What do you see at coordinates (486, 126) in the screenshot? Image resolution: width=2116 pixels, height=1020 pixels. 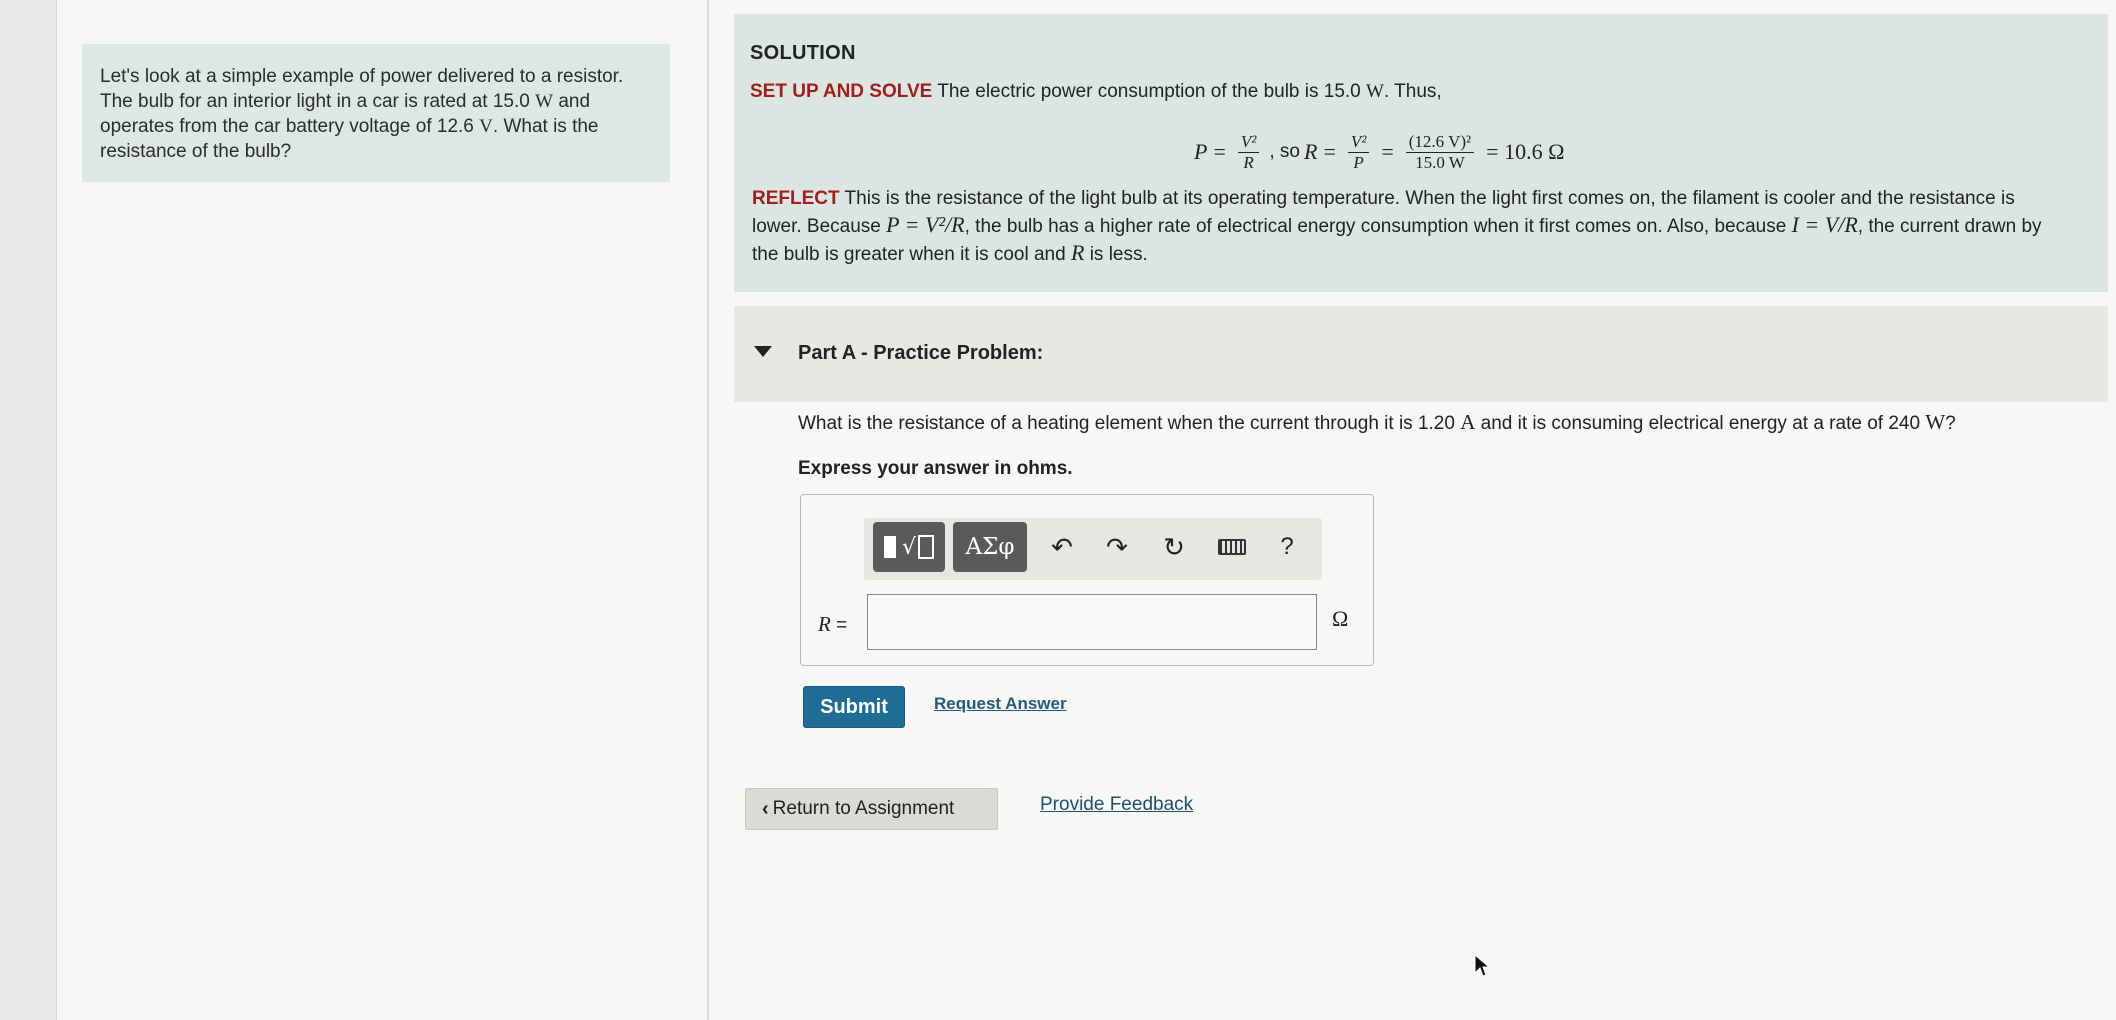 I see `unit-volt: V` at bounding box center [486, 126].